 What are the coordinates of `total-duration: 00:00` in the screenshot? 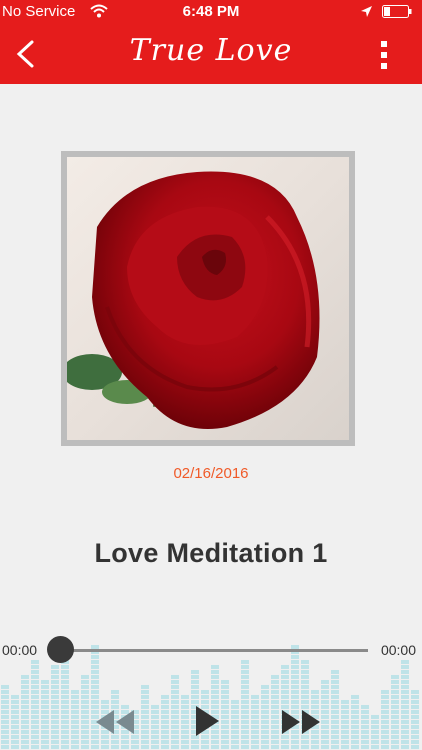 It's located at (398, 650).